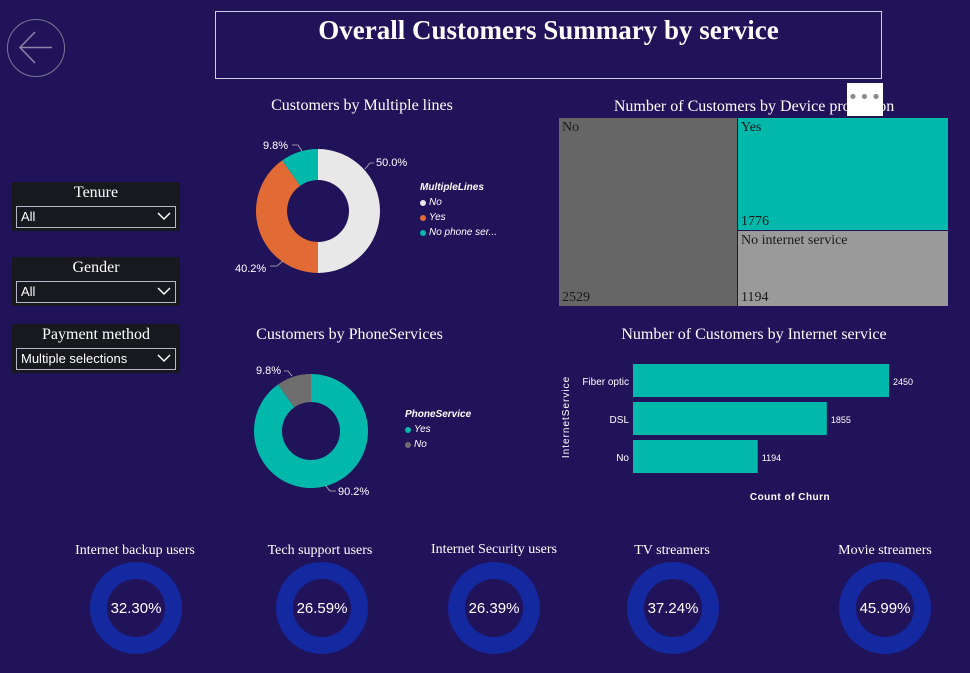 The width and height of the screenshot is (970, 673). What do you see at coordinates (885, 550) in the screenshot?
I see `kpi-label: Movie streamers` at bounding box center [885, 550].